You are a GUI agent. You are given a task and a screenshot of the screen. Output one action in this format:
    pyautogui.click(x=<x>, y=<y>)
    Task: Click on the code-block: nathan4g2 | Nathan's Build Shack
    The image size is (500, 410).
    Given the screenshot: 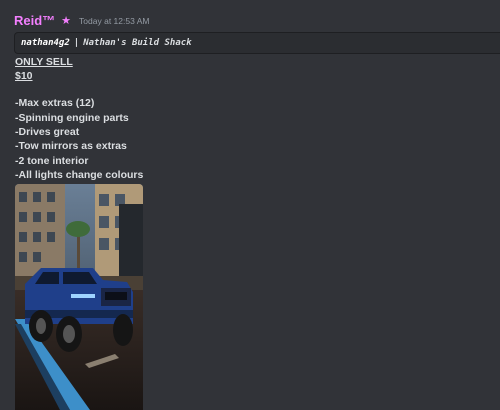 What is the action you would take?
    pyautogui.click(x=257, y=43)
    